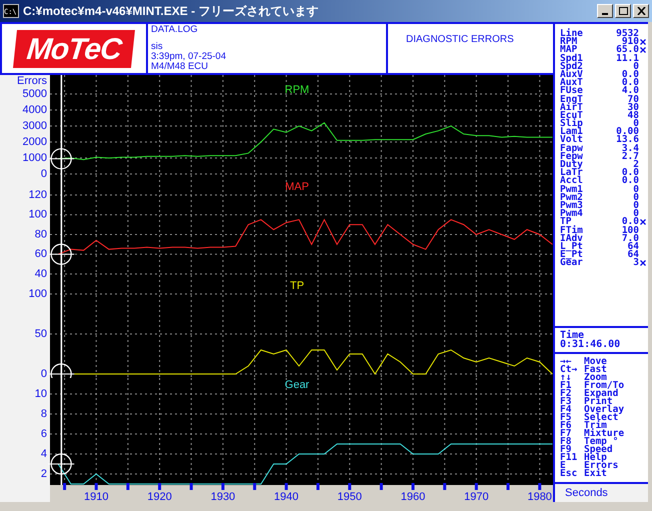 Image resolution: width=652 pixels, height=511 pixels. What do you see at coordinates (43, 414) in the screenshot?
I see `axis-label: 8` at bounding box center [43, 414].